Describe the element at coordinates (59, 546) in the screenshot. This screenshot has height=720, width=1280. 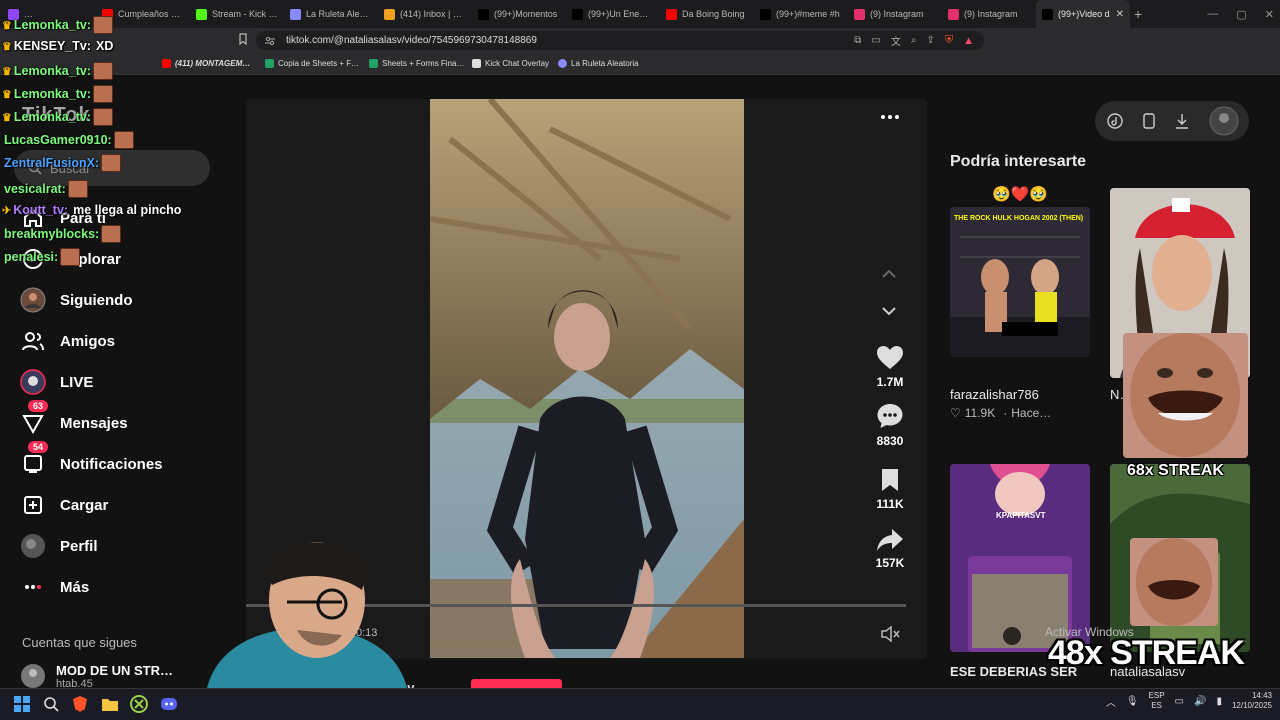
I see `nav-profile: Perfil` at that location.